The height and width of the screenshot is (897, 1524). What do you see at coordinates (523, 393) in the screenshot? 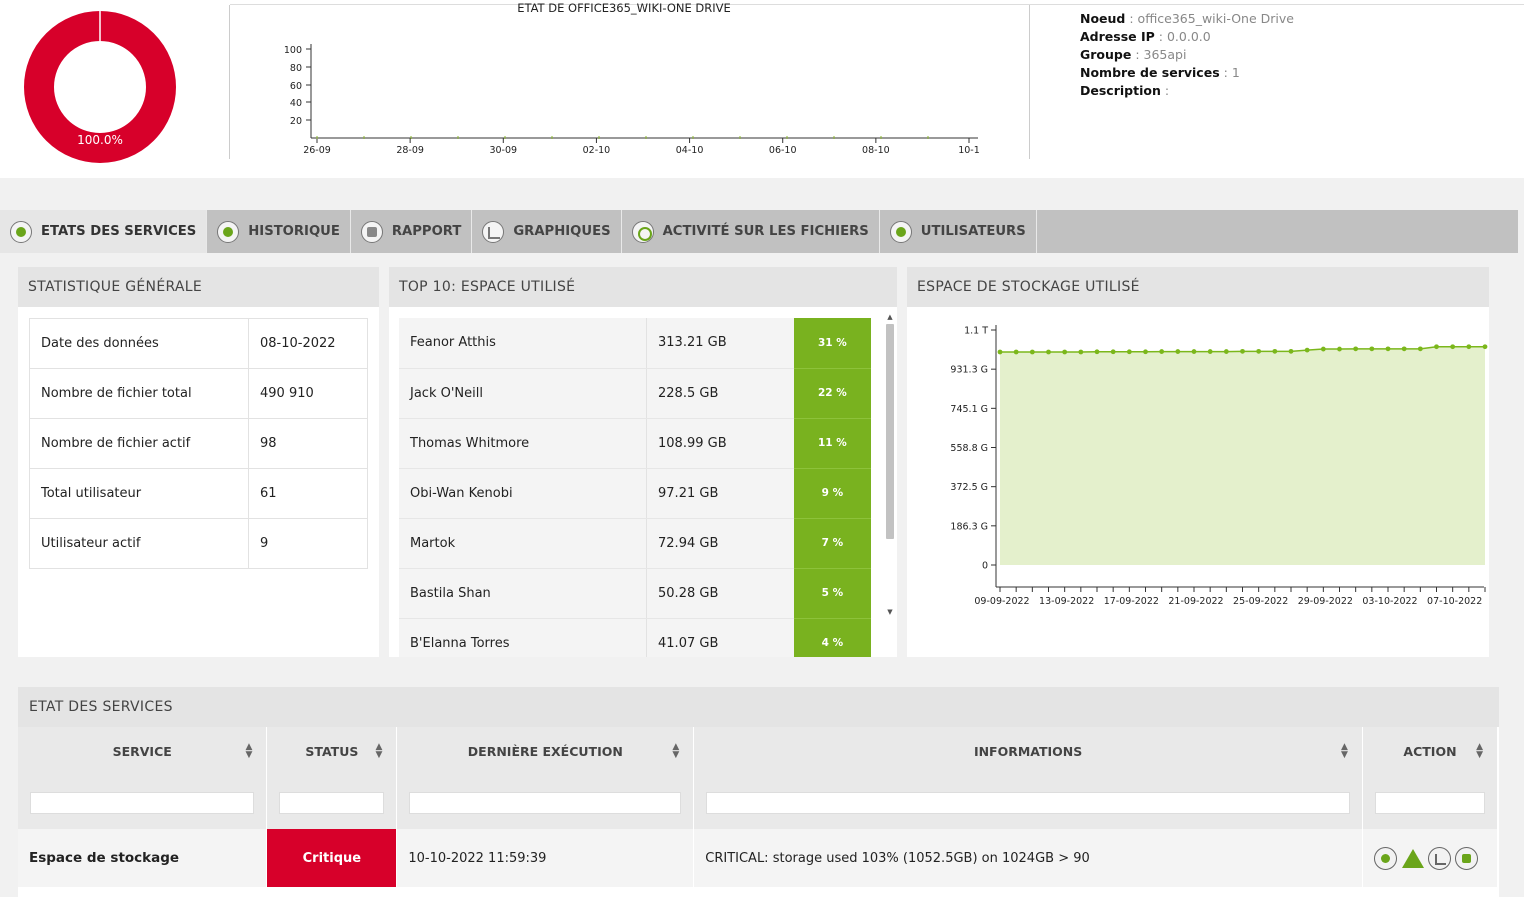
I see `user-name: Jack O'Neill` at bounding box center [523, 393].